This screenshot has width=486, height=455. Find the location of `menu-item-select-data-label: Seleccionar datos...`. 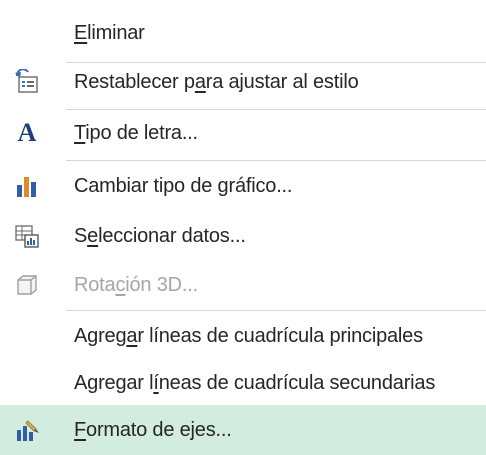

menu-item-select-data-label: Seleccionar datos... is located at coordinates (160, 235).